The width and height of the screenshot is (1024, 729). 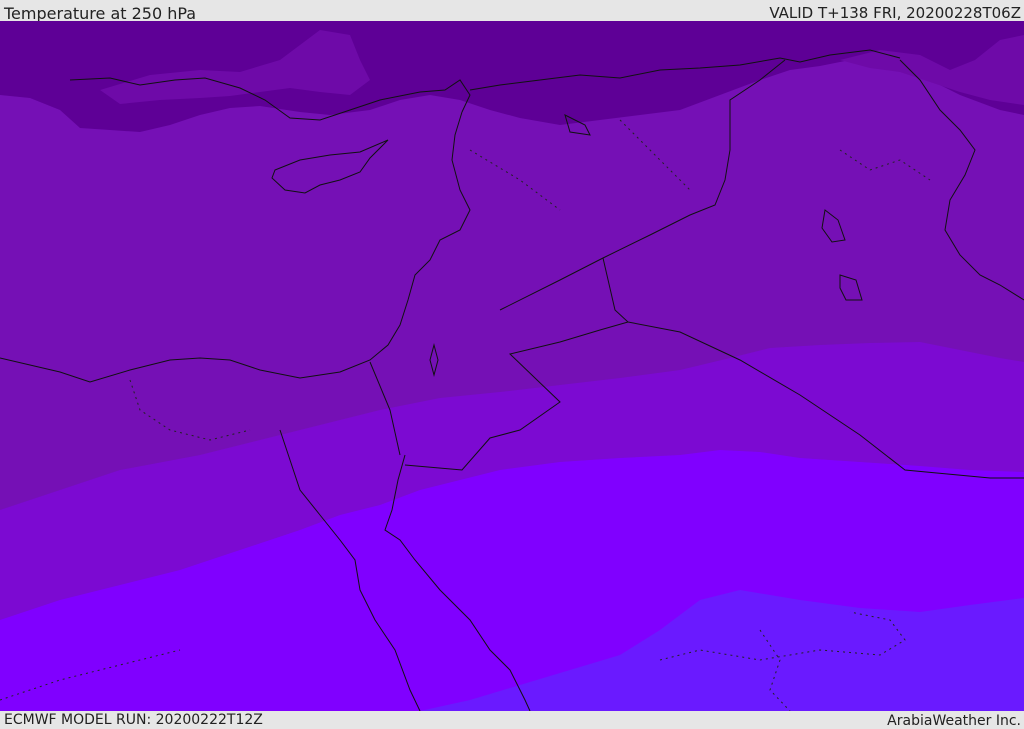 What do you see at coordinates (954, 721) in the screenshot?
I see `credit-text: ArabiaWeather Inc.` at bounding box center [954, 721].